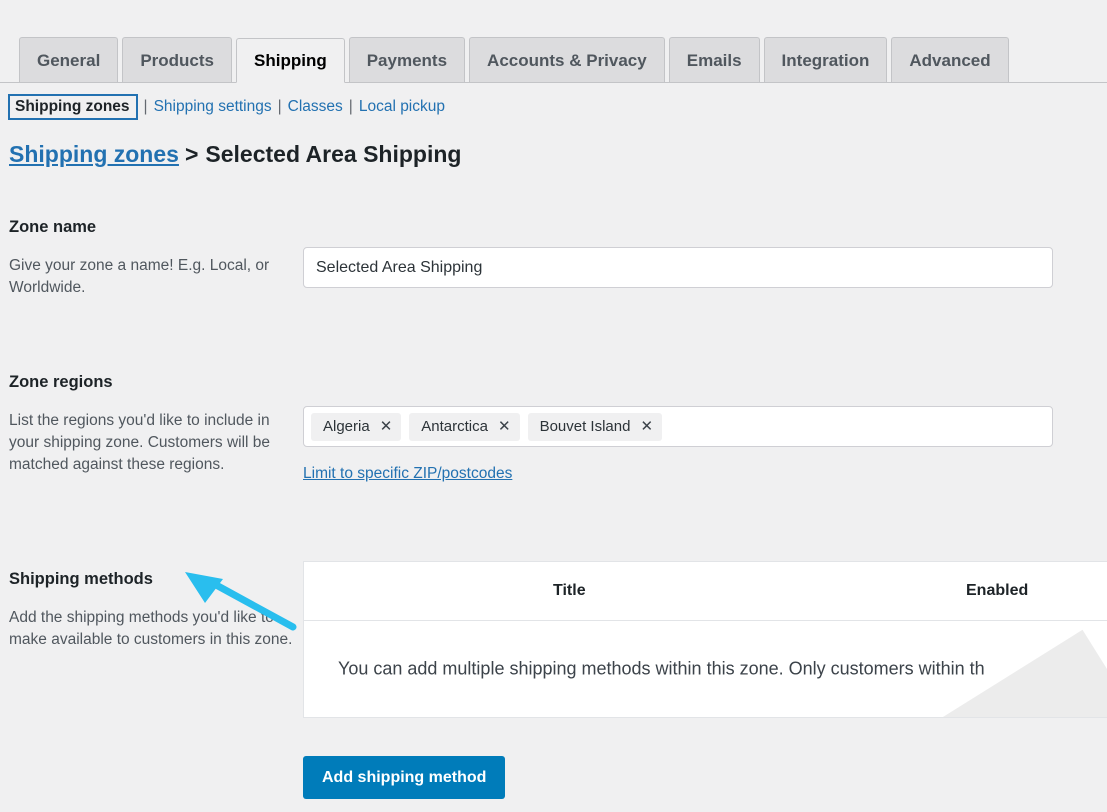  I want to click on breadcrumb: Shipping zones > Selected Area Shipping, so click(235, 154).